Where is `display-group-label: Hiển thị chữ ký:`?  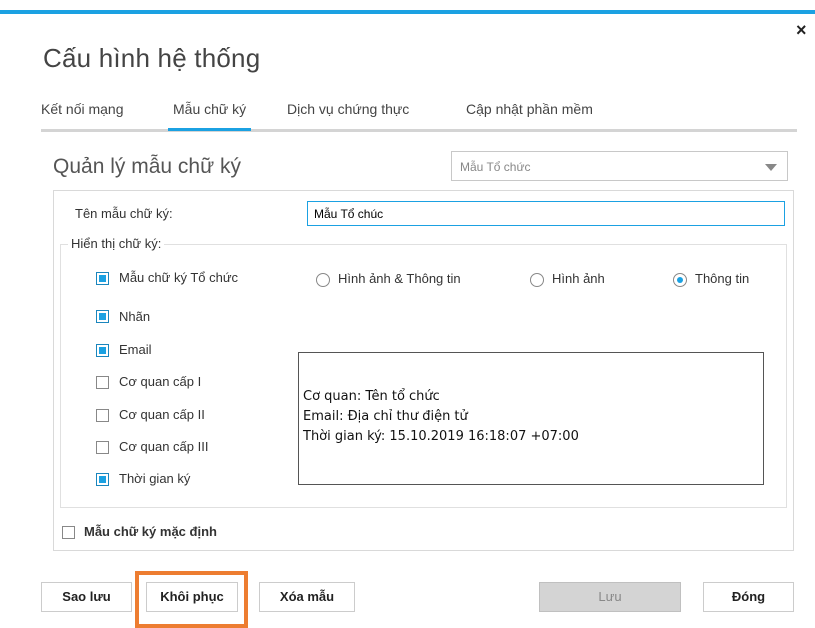
display-group-label: Hiển thị chữ ký: is located at coordinates (116, 243).